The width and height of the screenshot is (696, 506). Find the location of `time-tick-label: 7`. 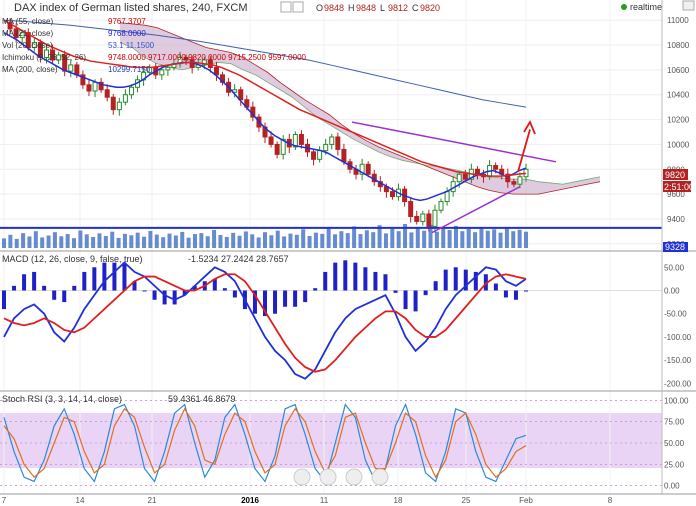

time-tick-label: 7 is located at coordinates (4, 500).